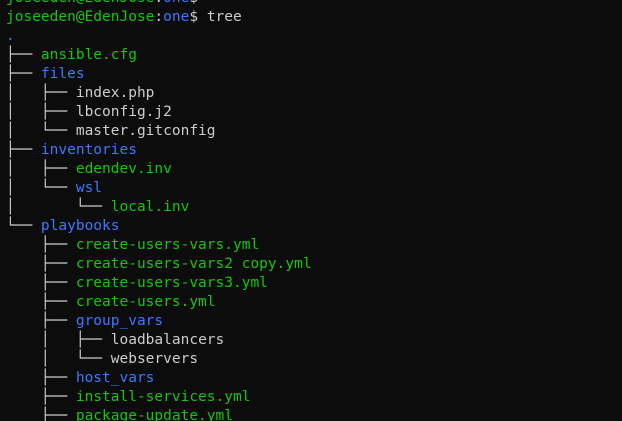 Image resolution: width=622 pixels, height=421 pixels. Describe the element at coordinates (159, 150) in the screenshot. I see `tree-line: ├── inventories` at that location.